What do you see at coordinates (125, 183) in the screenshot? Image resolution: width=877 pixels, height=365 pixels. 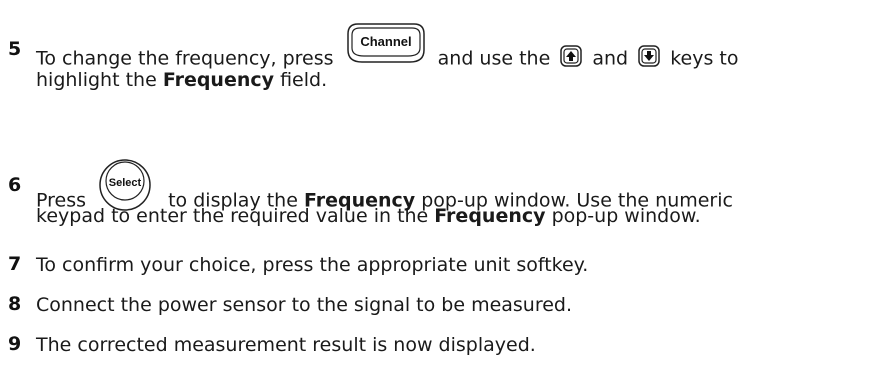 I see `select-key-label: Select` at bounding box center [125, 183].